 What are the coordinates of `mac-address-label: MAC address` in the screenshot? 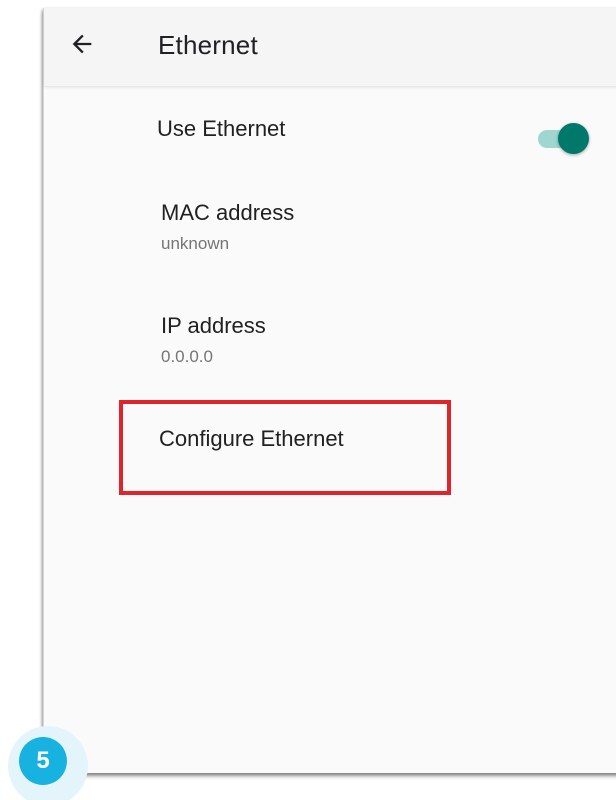 It's located at (228, 212).